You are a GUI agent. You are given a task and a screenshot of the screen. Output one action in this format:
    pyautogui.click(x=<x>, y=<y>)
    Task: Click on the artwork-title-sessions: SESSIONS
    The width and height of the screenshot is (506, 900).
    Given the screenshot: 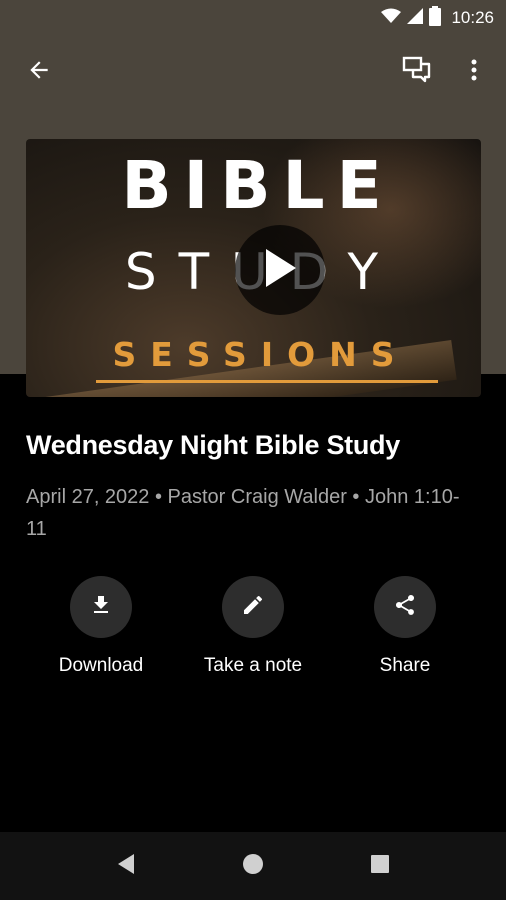 What is the action you would take?
    pyautogui.click(x=260, y=354)
    